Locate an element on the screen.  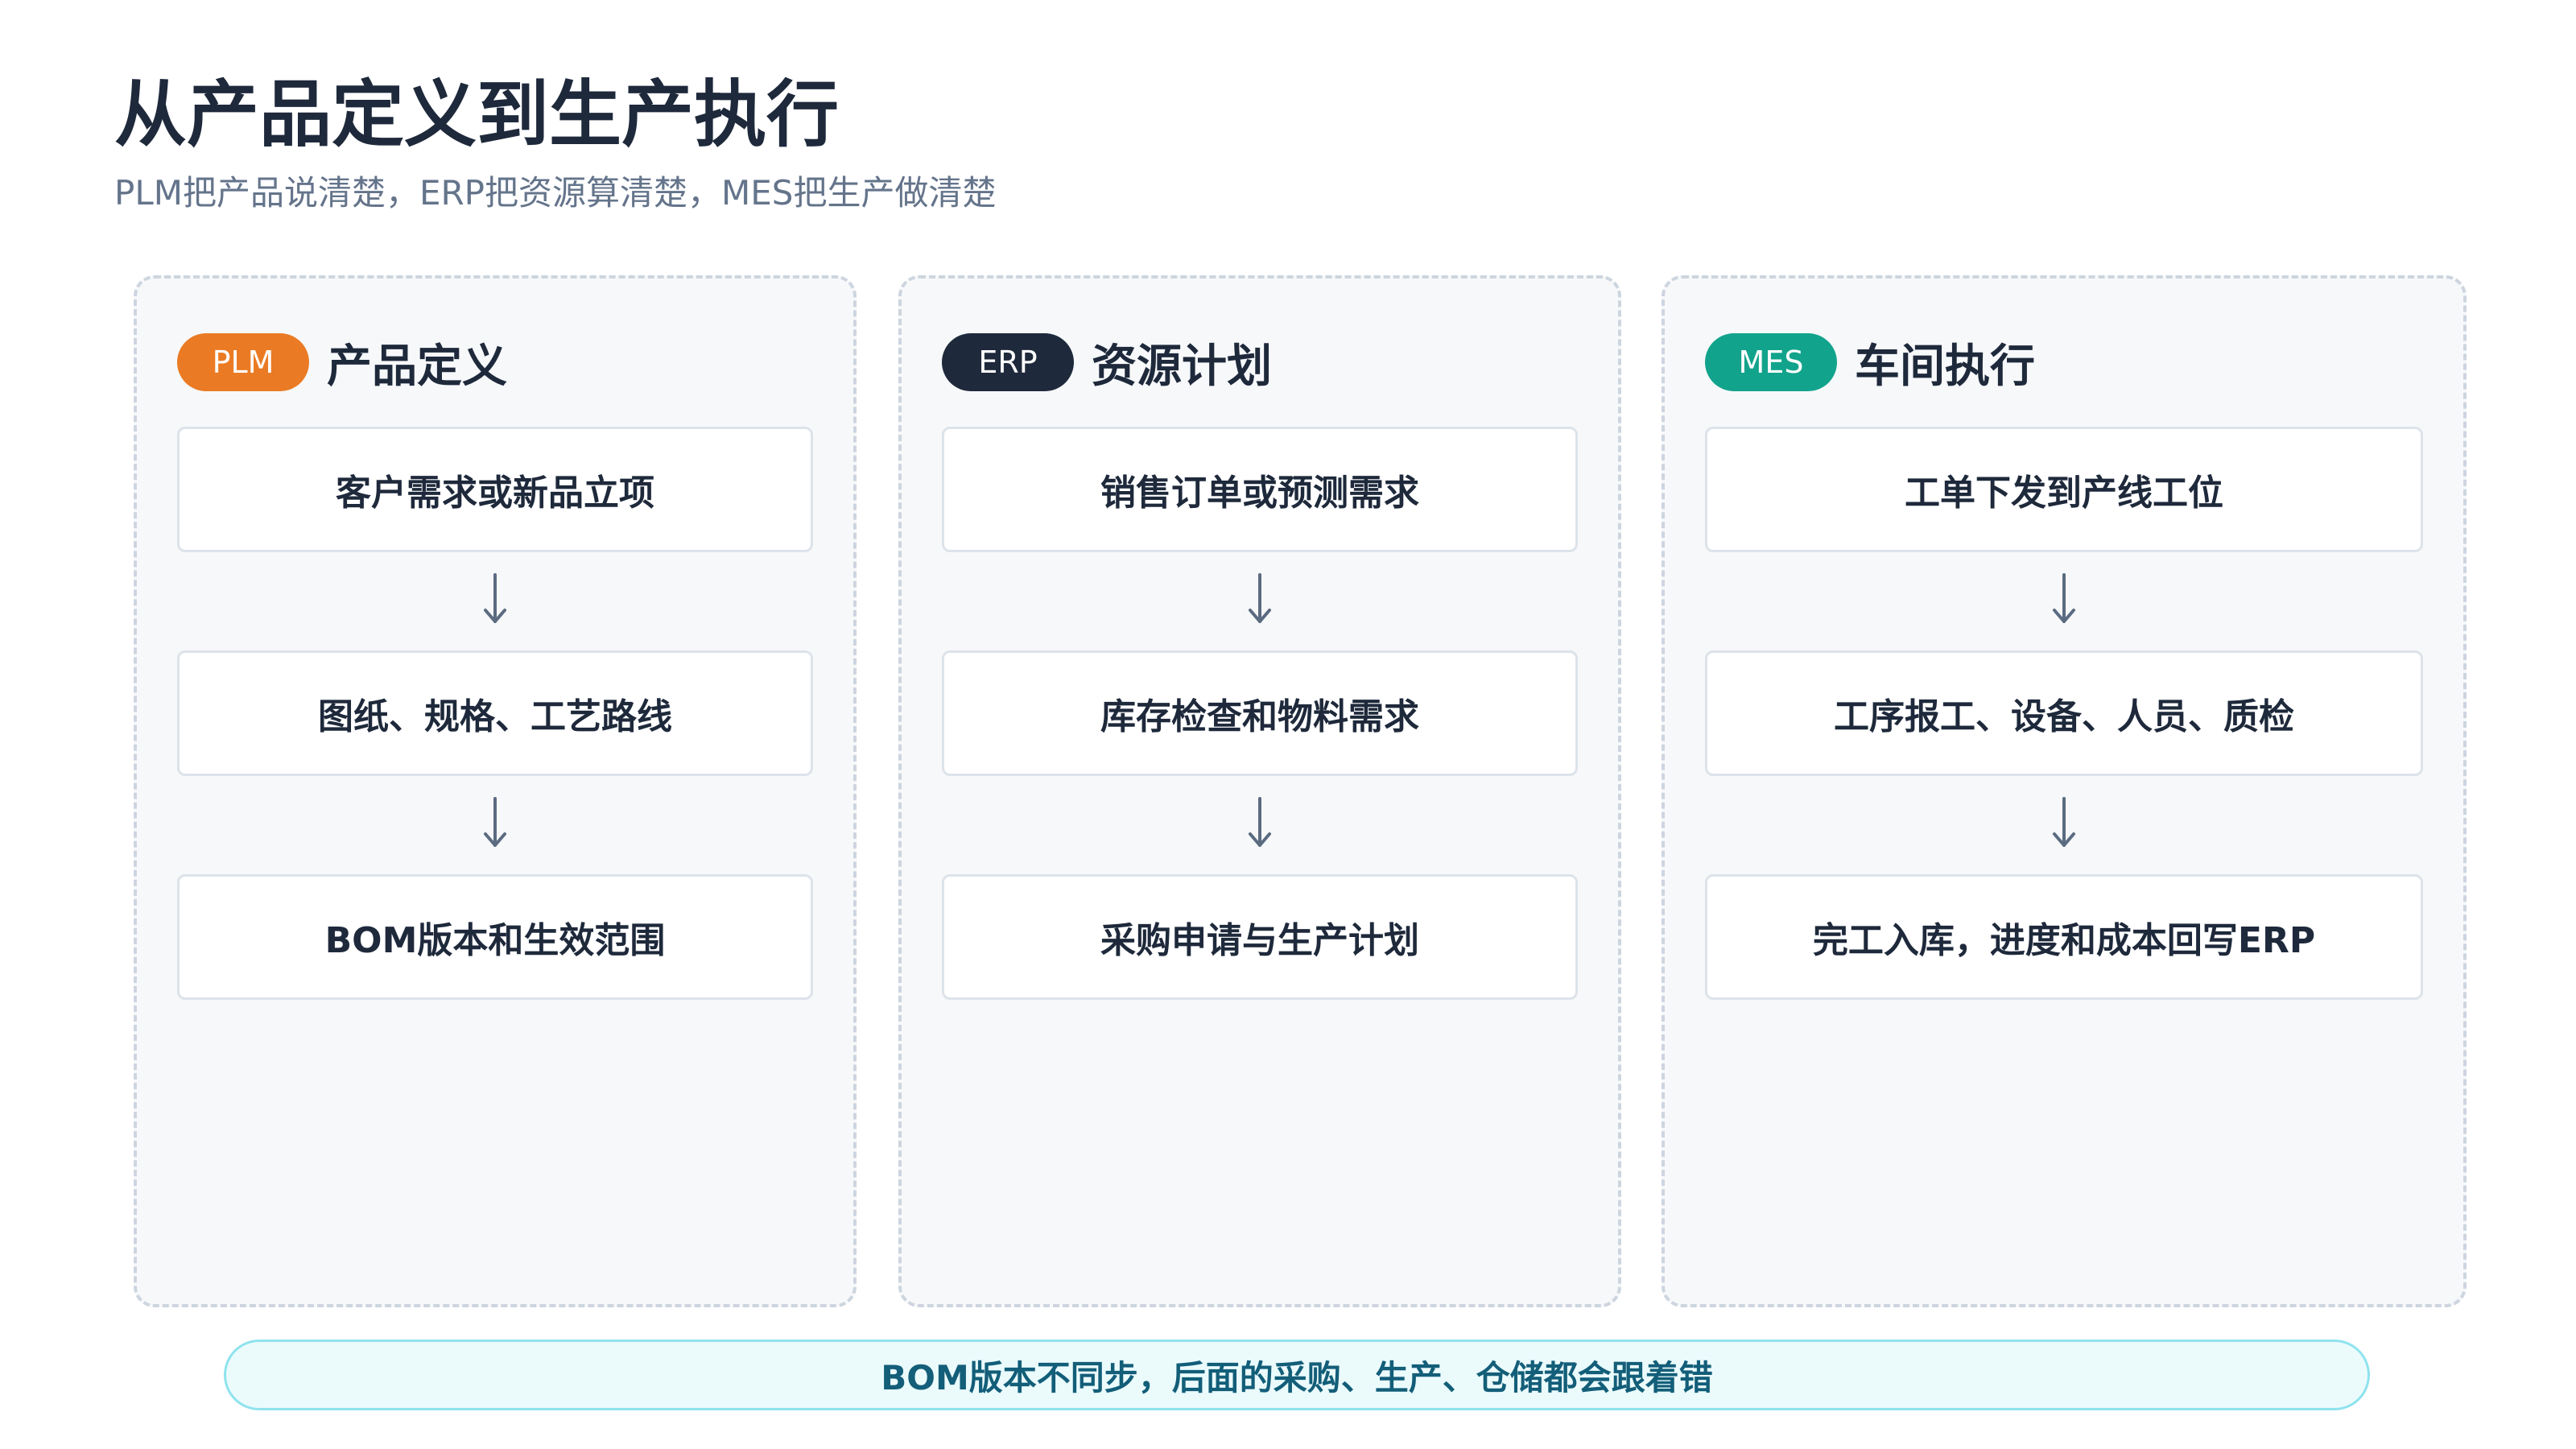
mes-header: MES 车间执行 is located at coordinates (1870, 363).